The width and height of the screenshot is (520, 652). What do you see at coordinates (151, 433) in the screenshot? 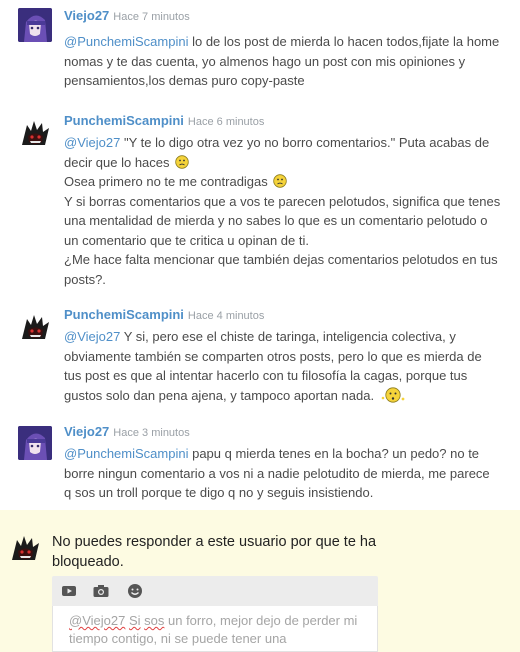
I see `timestamp: Hace 3 minutos` at bounding box center [151, 433].